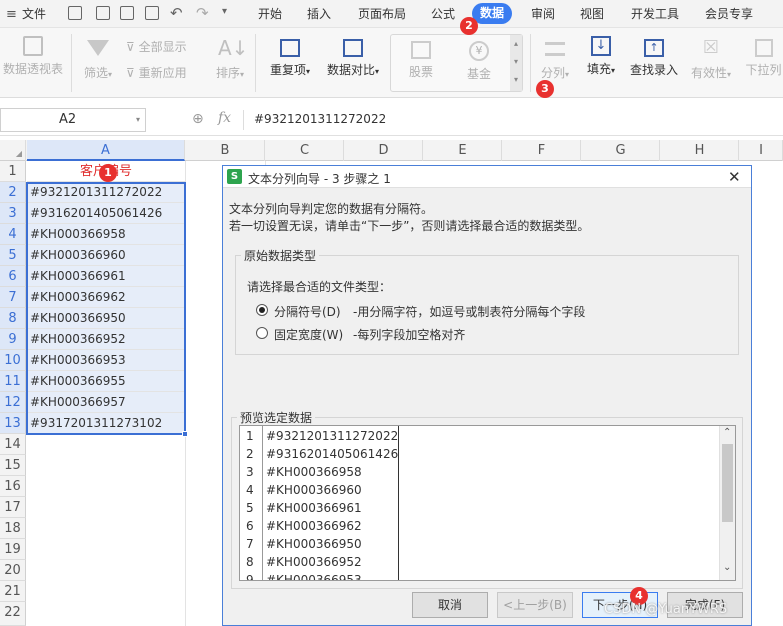 The image size is (783, 626). What do you see at coordinates (225, 150) in the screenshot?
I see `column-header-b: B` at bounding box center [225, 150].